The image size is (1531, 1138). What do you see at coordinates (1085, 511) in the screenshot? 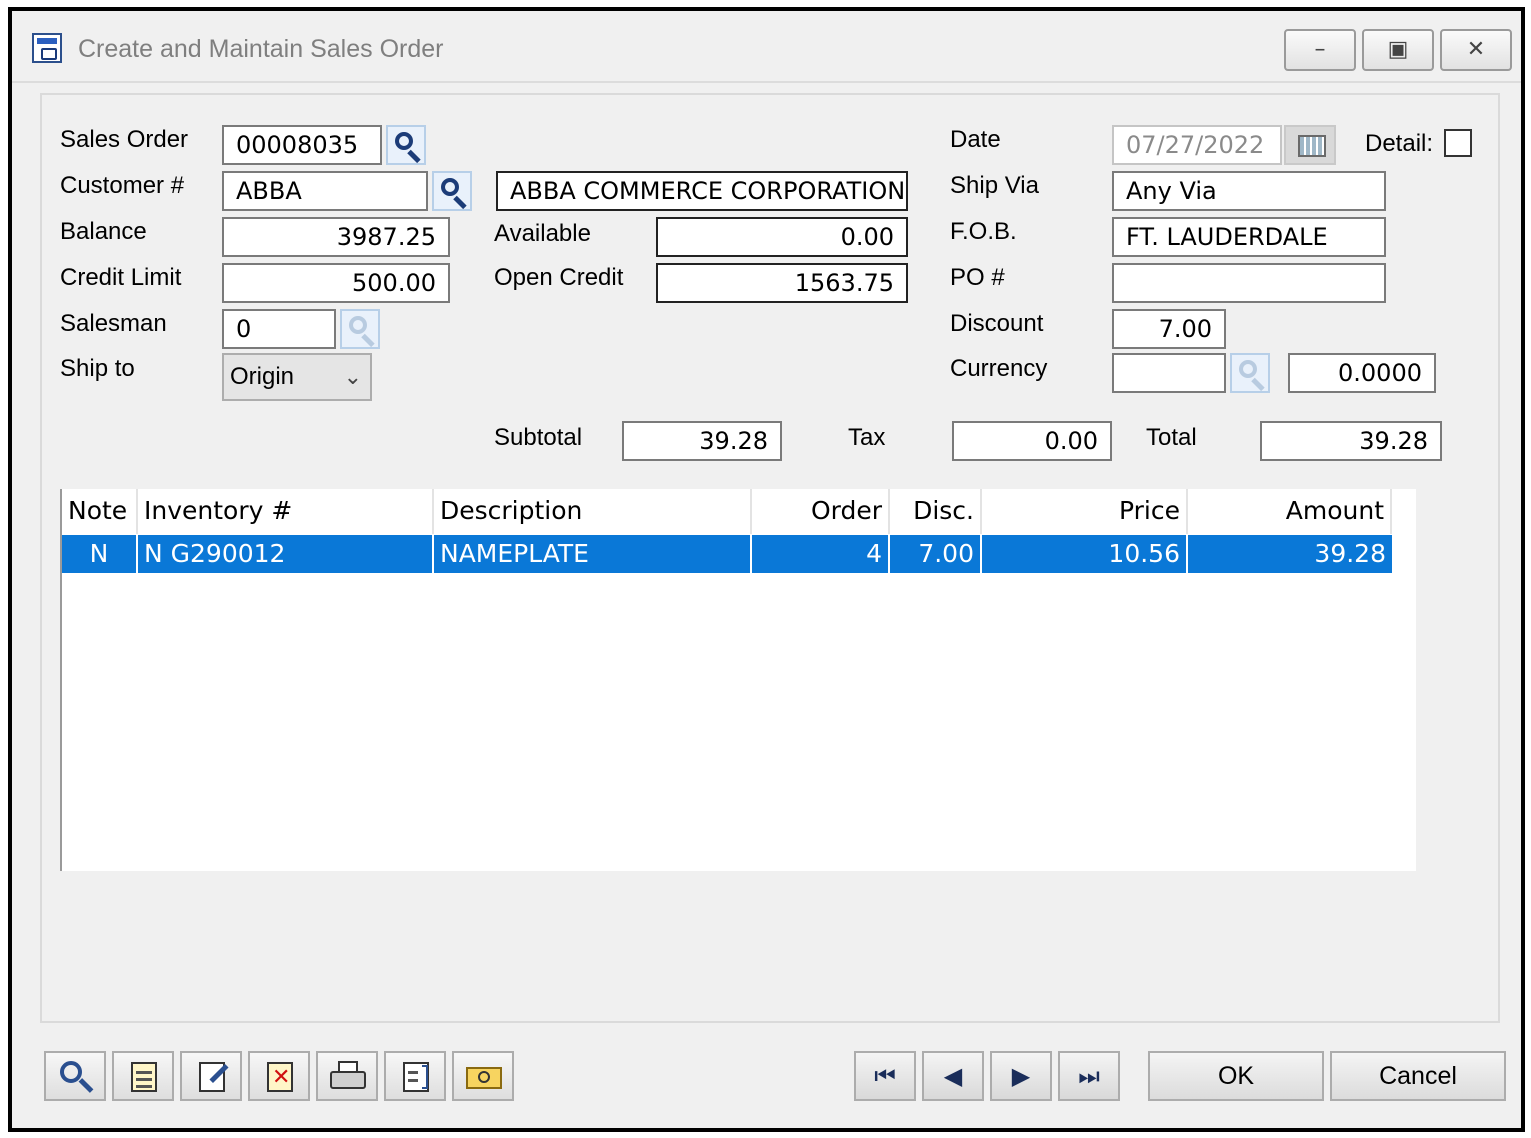
I see `column-header-price: Price` at bounding box center [1085, 511].